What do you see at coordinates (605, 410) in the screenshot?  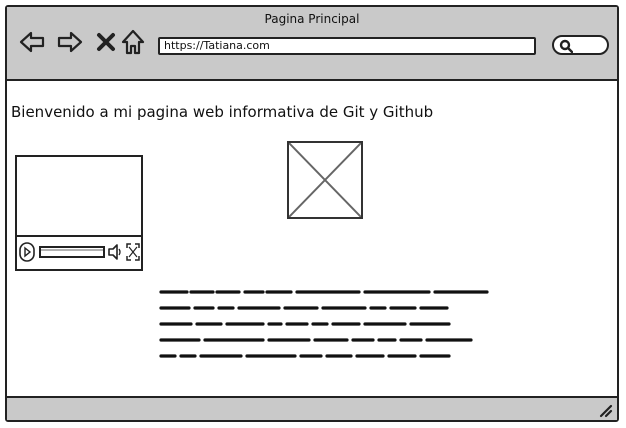 I see `resize-grip-icon` at bounding box center [605, 410].